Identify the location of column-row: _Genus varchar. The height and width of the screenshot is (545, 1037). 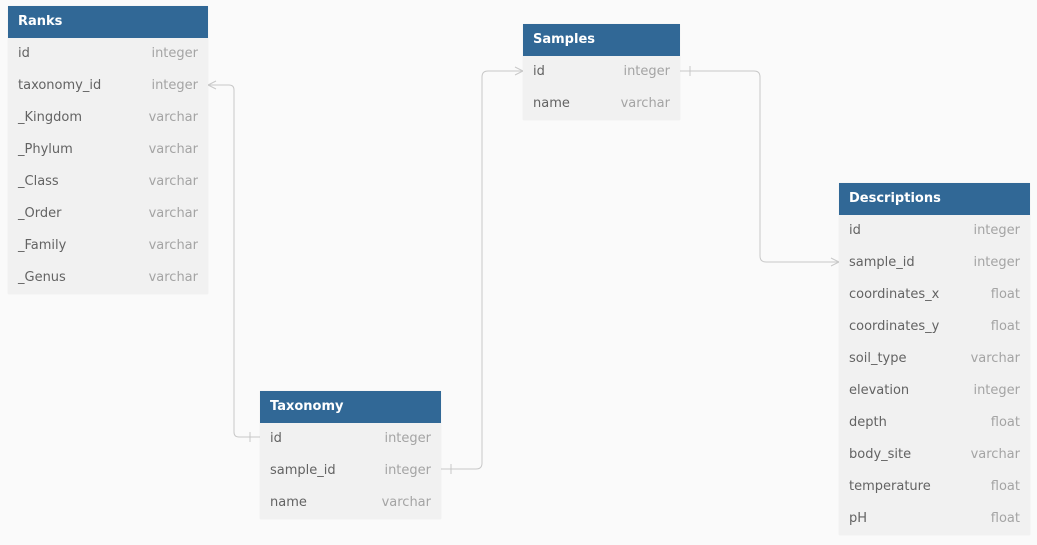
(108, 278).